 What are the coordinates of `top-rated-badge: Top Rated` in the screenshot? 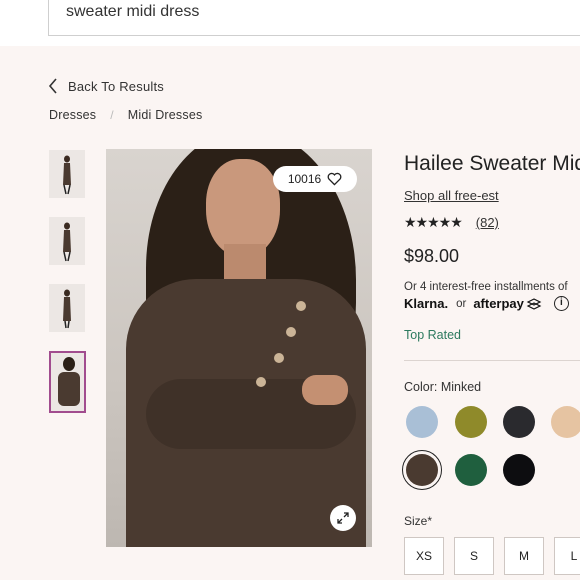 It's located at (432, 335).